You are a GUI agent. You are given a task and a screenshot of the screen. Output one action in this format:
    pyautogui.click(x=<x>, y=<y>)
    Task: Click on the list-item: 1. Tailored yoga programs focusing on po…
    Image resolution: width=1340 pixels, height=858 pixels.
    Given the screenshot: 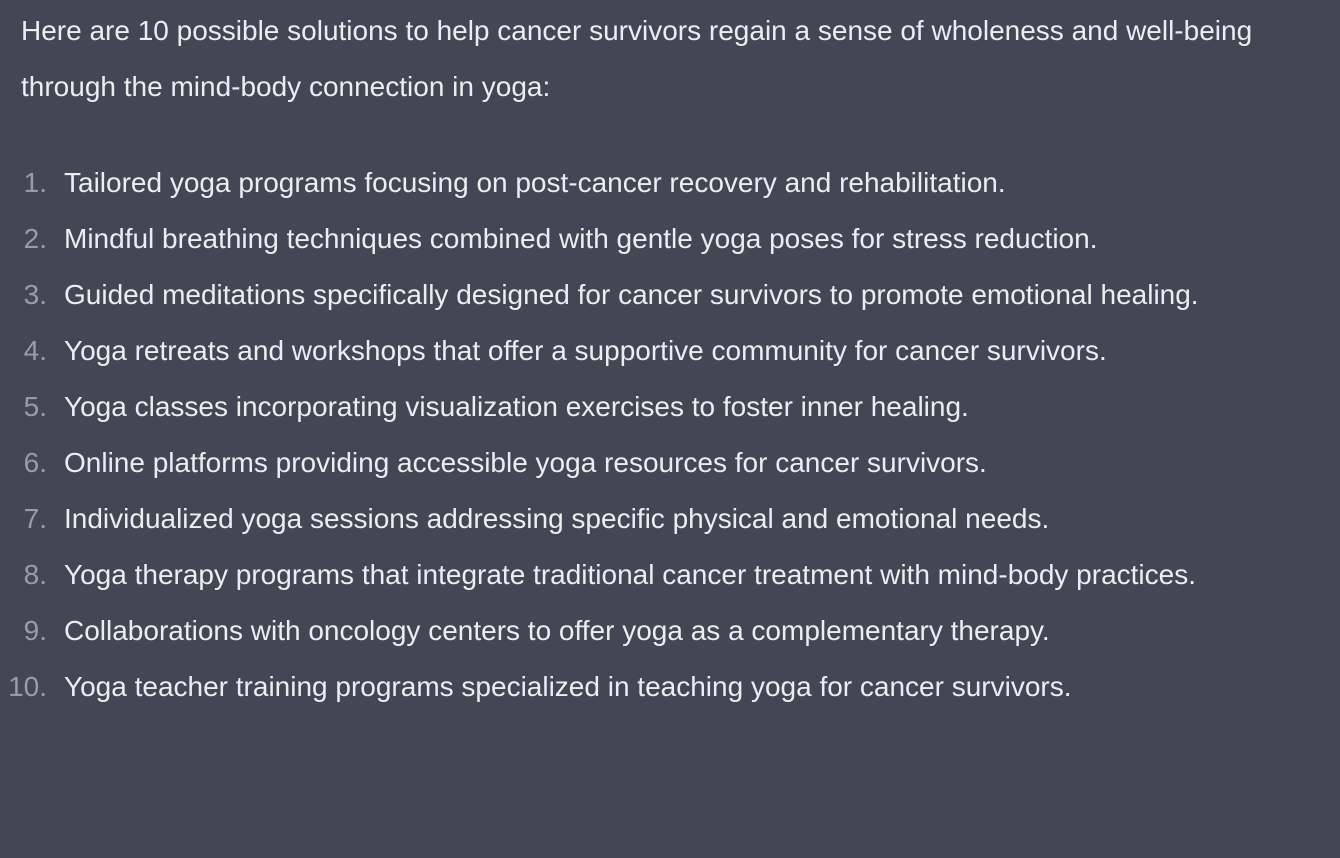 What is the action you would take?
    pyautogui.click(x=670, y=183)
    